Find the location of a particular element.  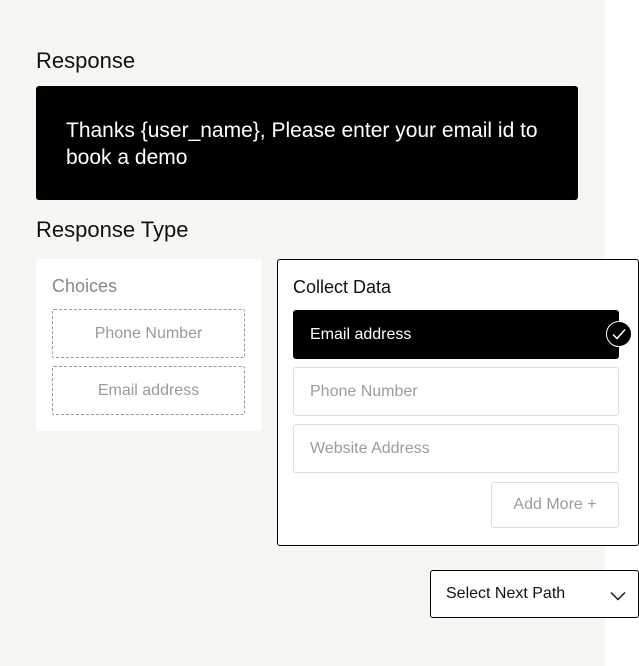

choices-title: Choices is located at coordinates (85, 286).